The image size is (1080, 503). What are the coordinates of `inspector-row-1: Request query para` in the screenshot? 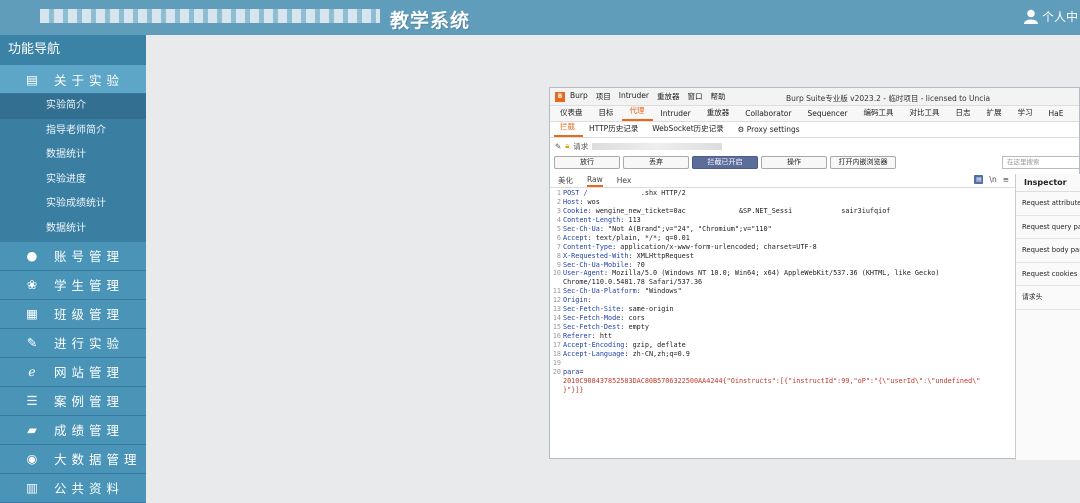 It's located at (1048, 227).